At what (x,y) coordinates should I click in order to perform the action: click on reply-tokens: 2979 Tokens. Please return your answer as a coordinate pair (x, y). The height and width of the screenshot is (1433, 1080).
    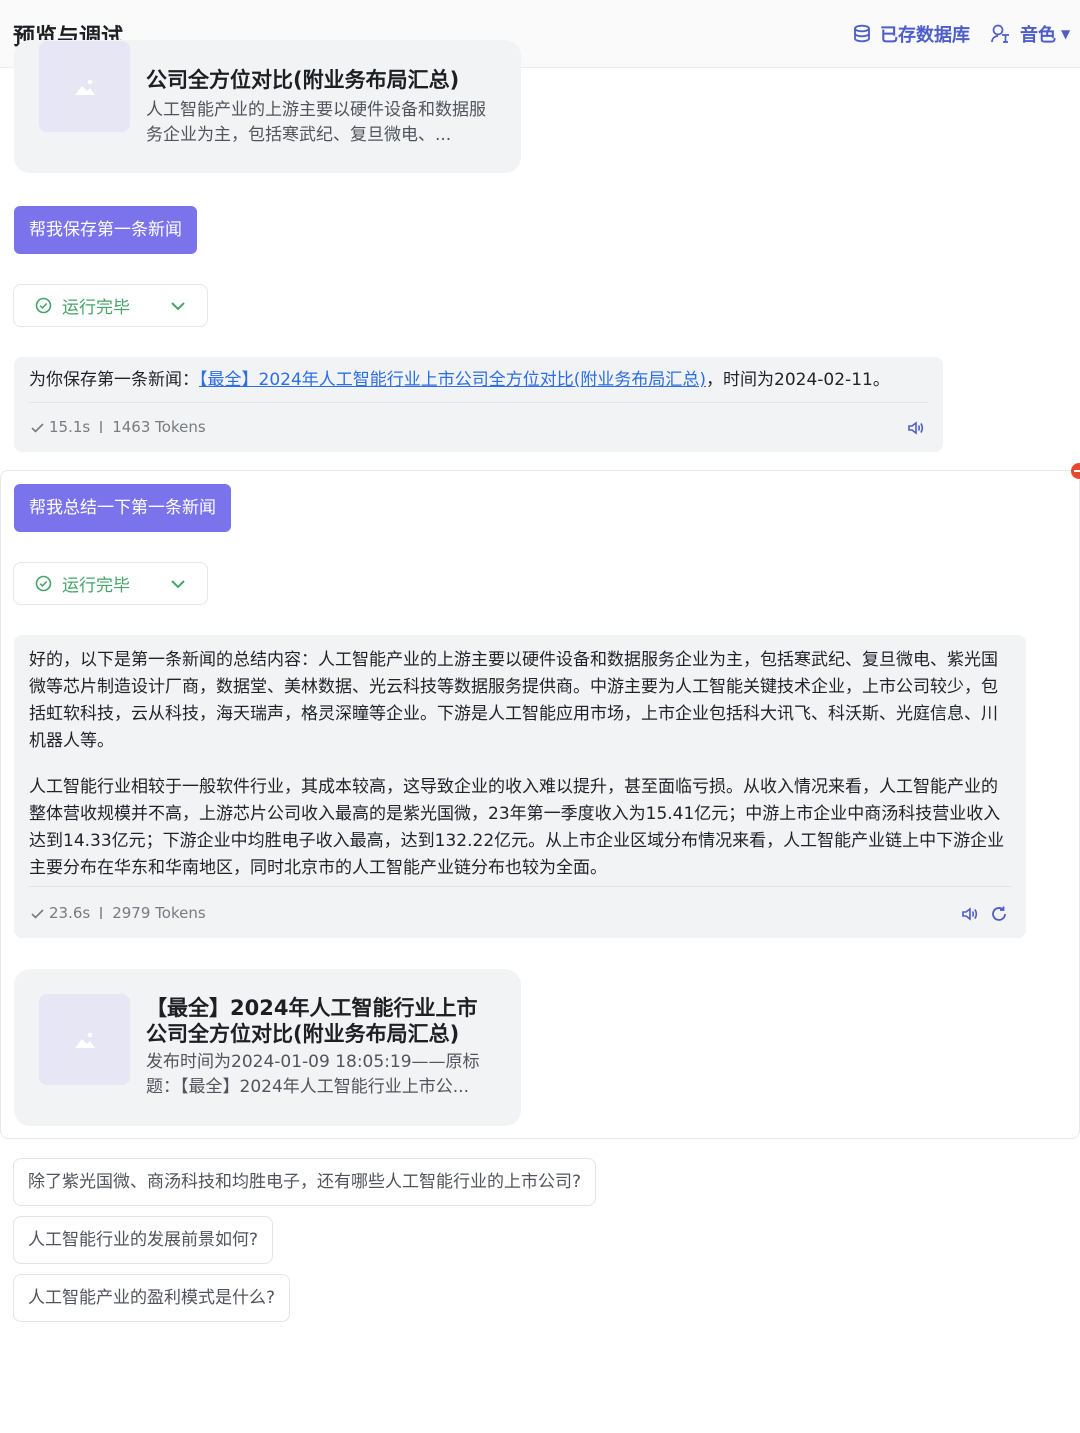
    Looking at the image, I should click on (159, 913).